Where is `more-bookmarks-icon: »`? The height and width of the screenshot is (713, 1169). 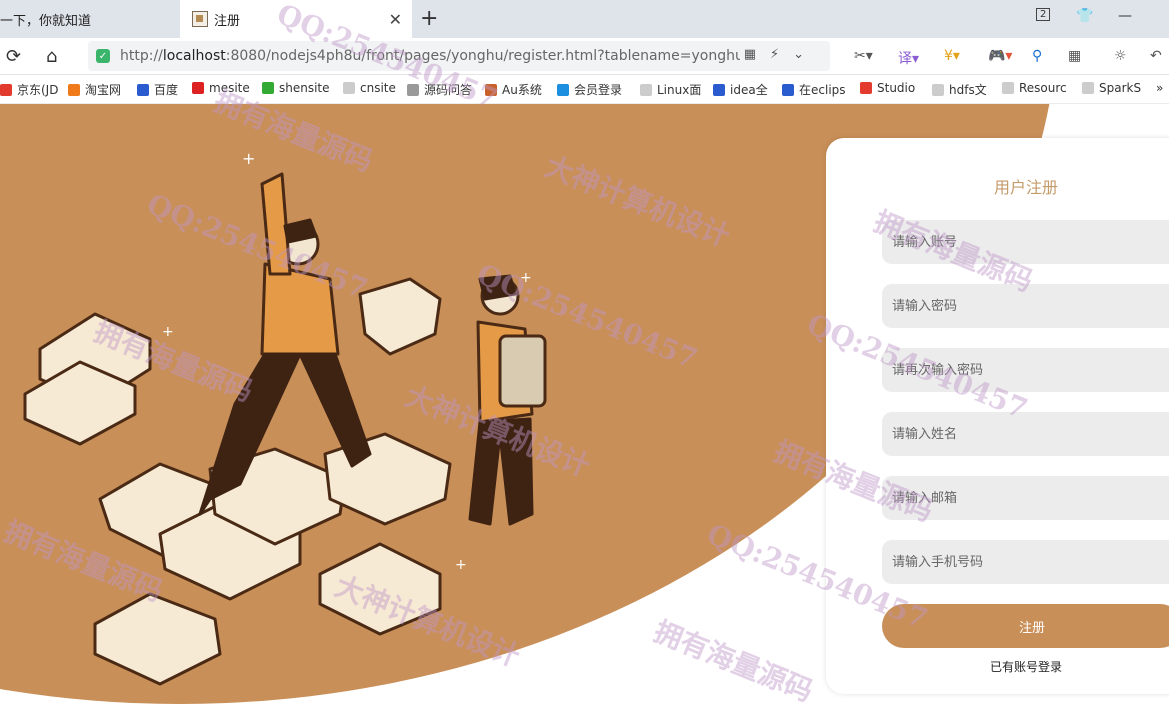
more-bookmarks-icon: » is located at coordinates (1159, 88).